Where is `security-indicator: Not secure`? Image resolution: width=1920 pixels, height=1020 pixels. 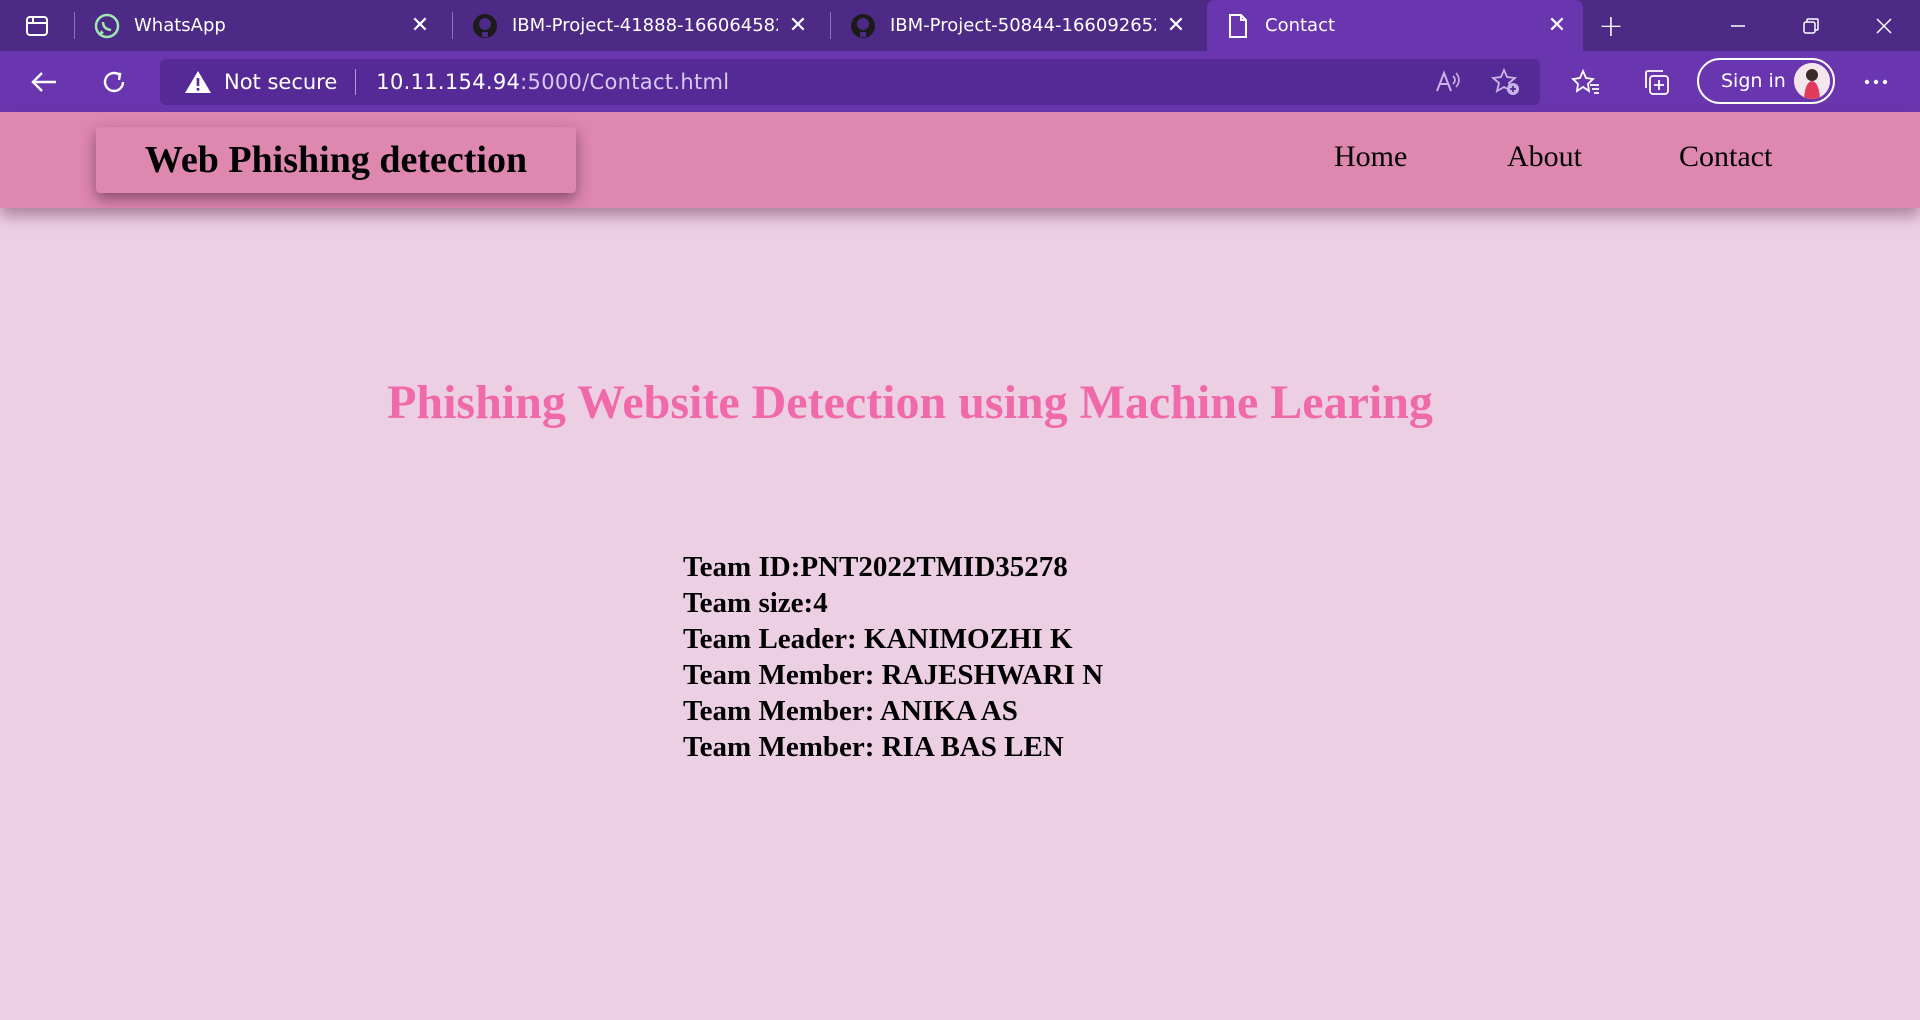 security-indicator: Not secure is located at coordinates (260, 82).